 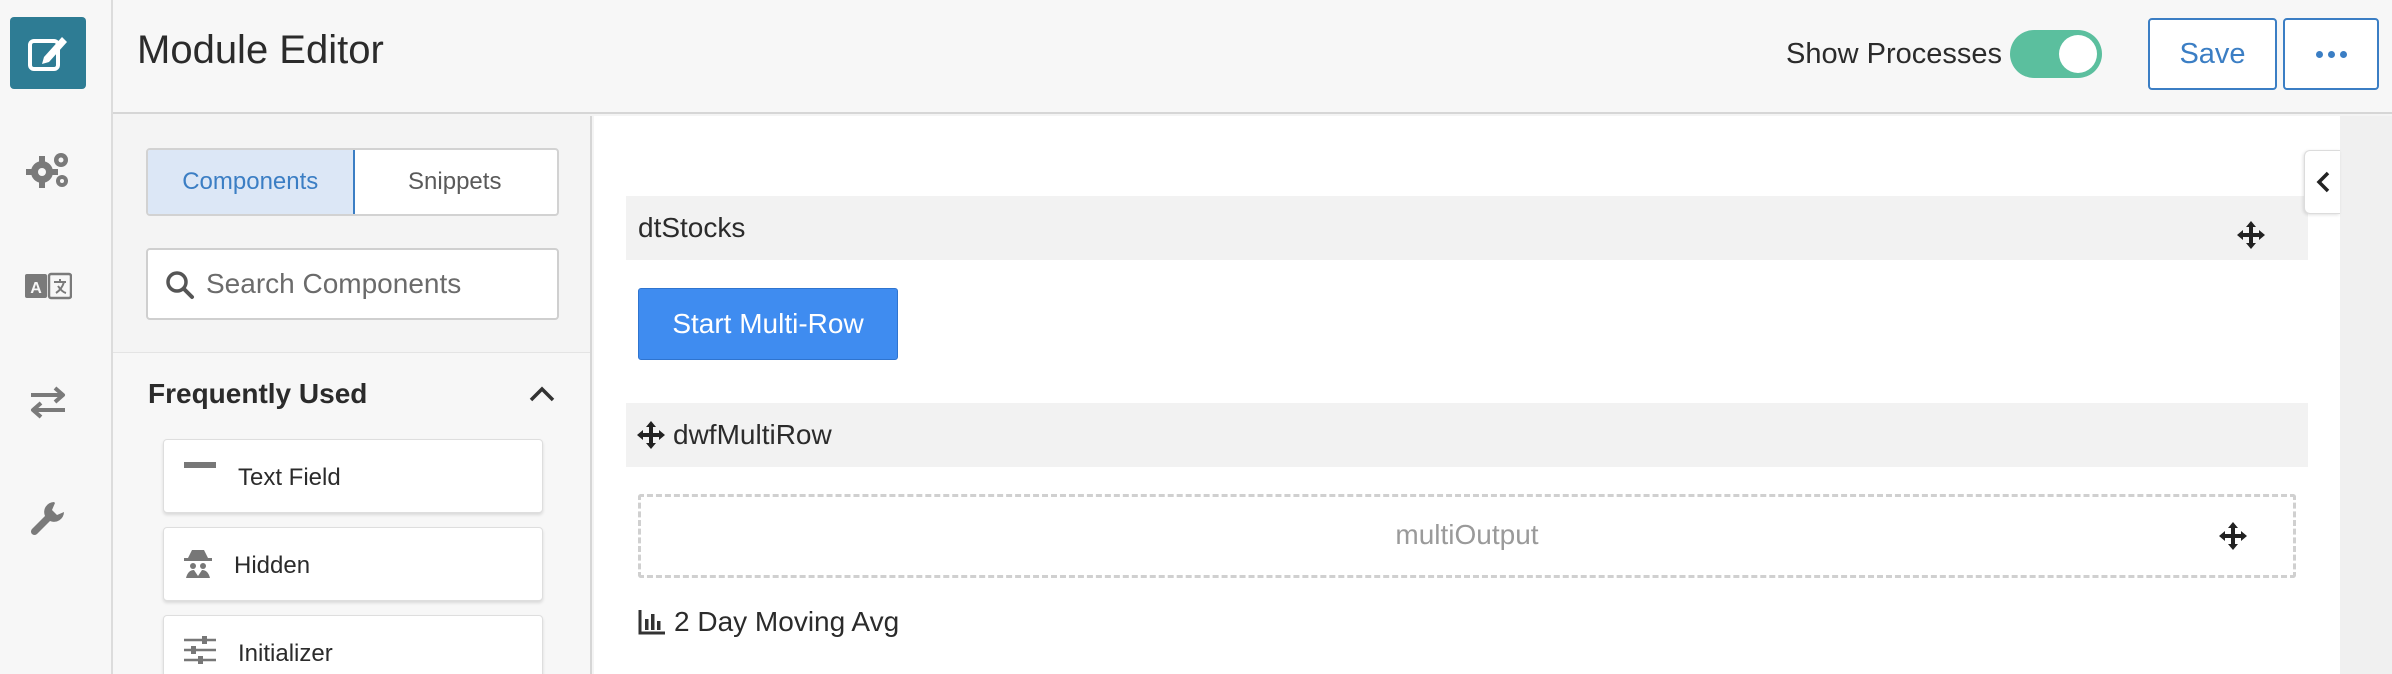 I want to click on sliders-icon, so click(x=200, y=650).